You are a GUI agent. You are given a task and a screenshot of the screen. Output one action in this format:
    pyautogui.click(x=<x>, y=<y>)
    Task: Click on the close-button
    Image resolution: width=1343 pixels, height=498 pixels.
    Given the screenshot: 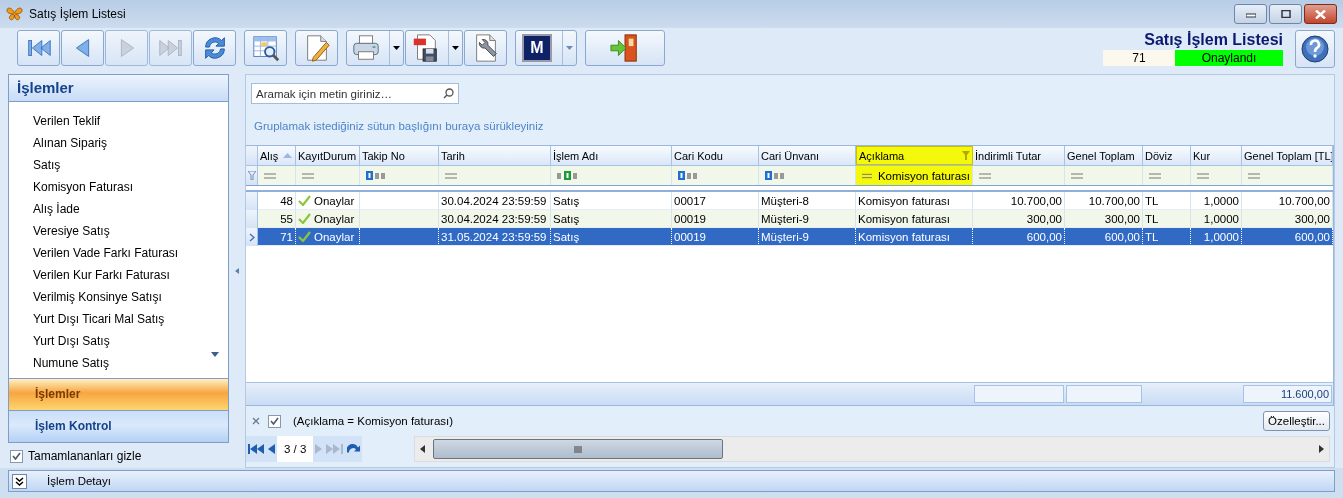 What is the action you would take?
    pyautogui.click(x=1320, y=14)
    